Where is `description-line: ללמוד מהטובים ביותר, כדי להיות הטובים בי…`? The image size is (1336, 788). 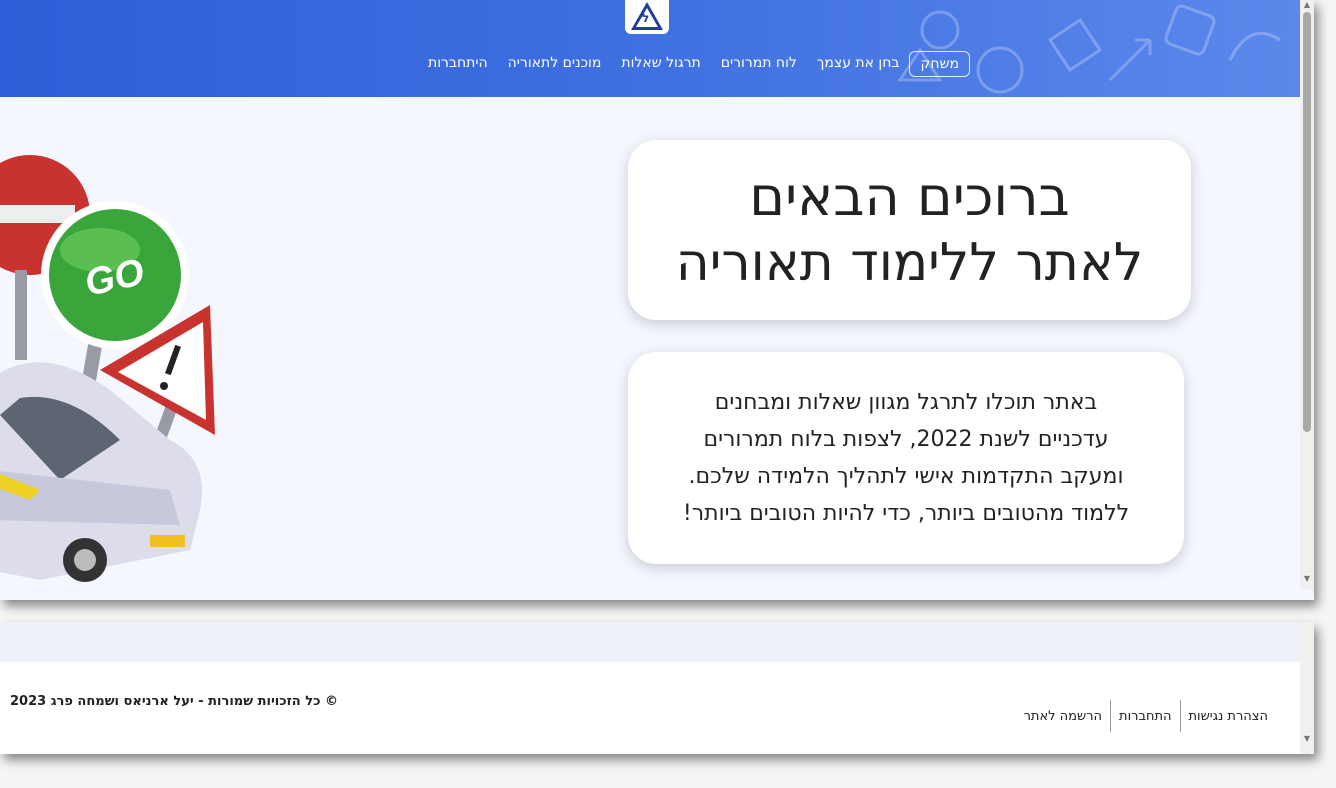 description-line: ללמוד מהטובים ביותר, כדי להיות הטובים בי… is located at coordinates (906, 513).